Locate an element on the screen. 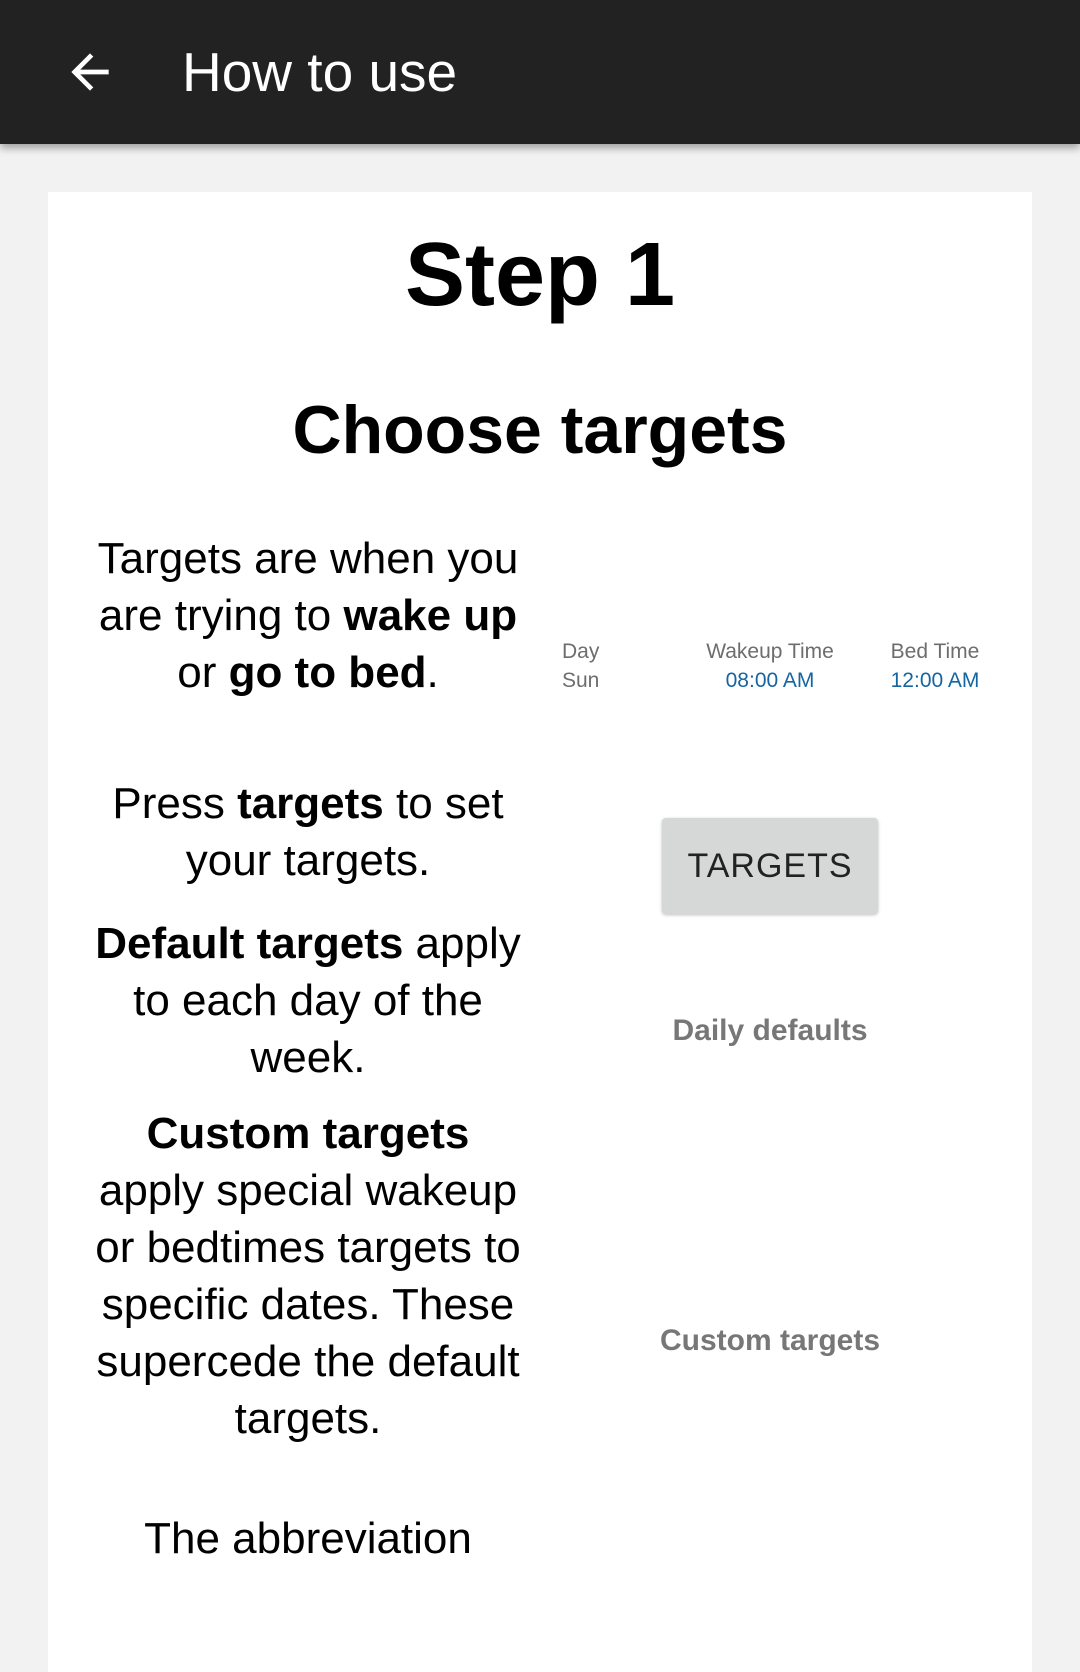 This screenshot has height=1672, width=1080. day-label: Day is located at coordinates (581, 651).